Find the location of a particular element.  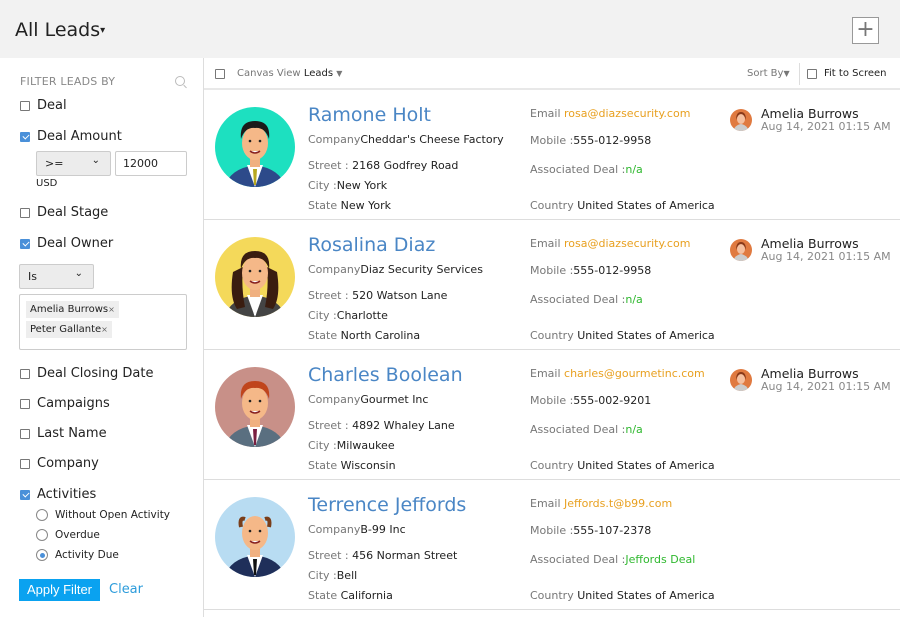

lead-avatar is located at coordinates (255, 407).